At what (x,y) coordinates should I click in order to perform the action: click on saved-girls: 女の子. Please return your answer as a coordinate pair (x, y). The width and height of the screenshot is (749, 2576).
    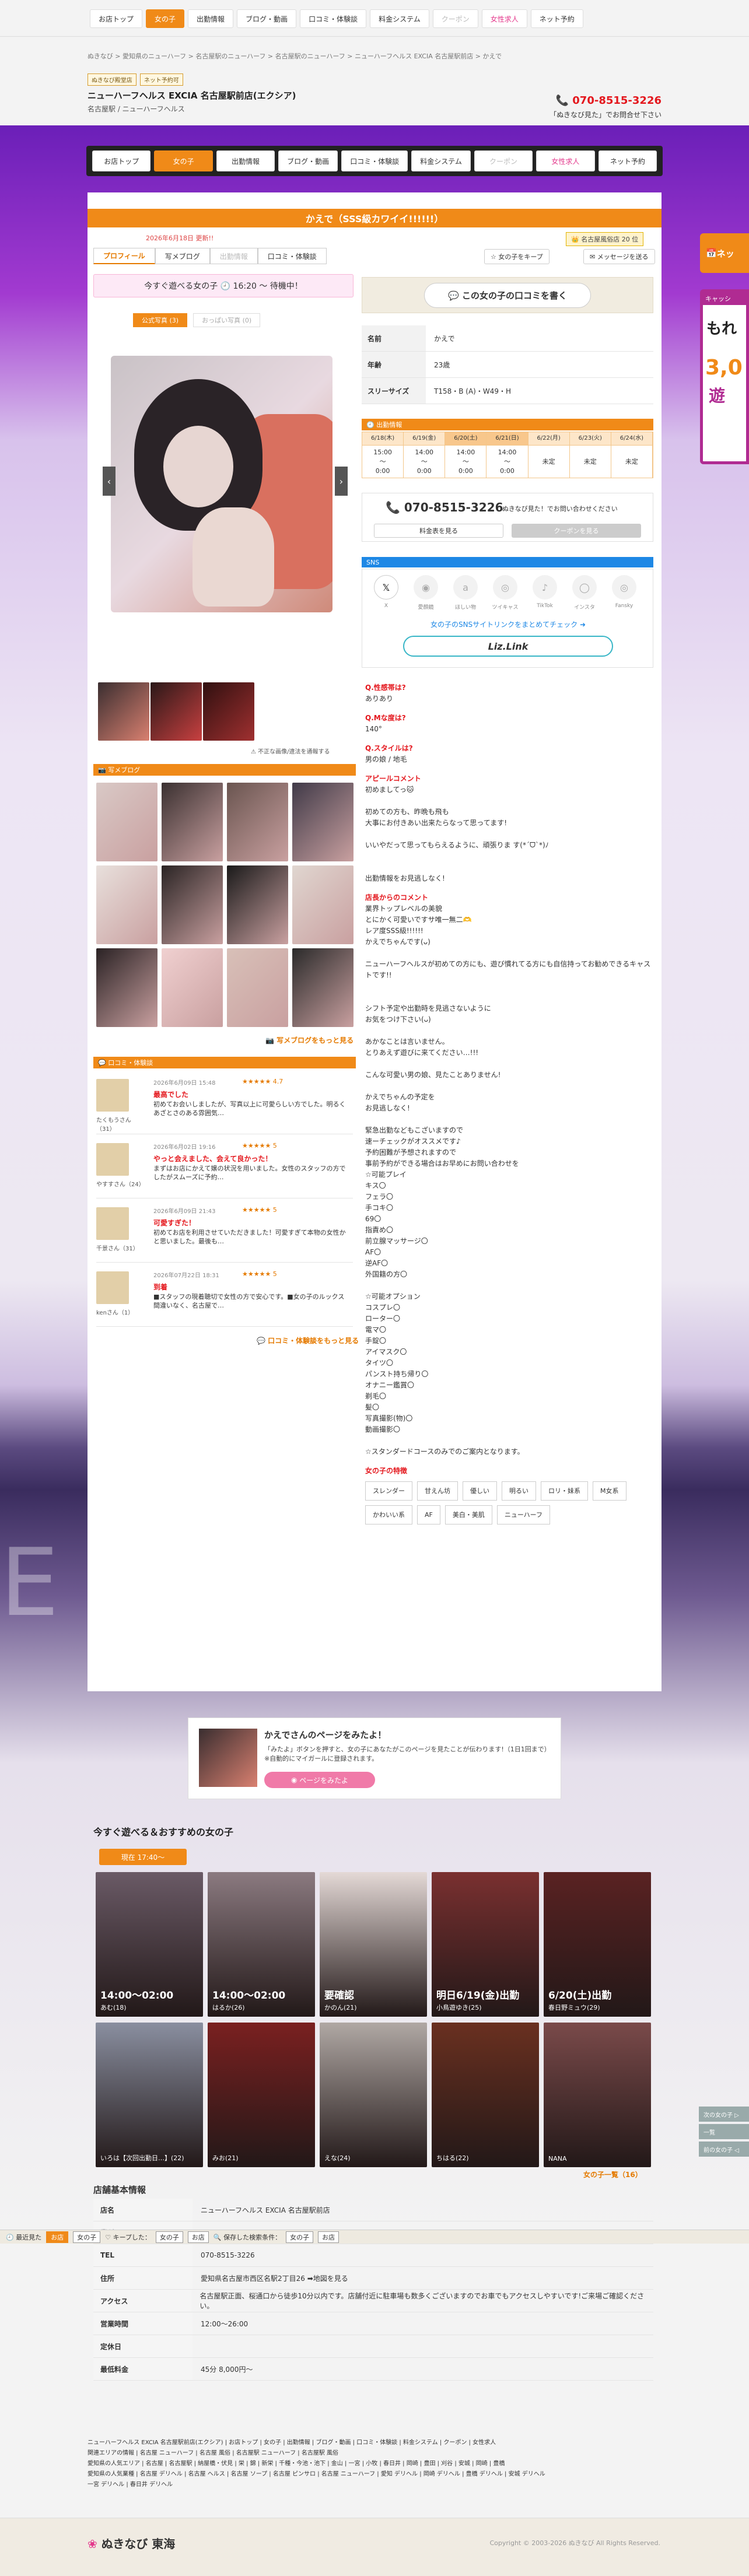
    Looking at the image, I should click on (300, 2237).